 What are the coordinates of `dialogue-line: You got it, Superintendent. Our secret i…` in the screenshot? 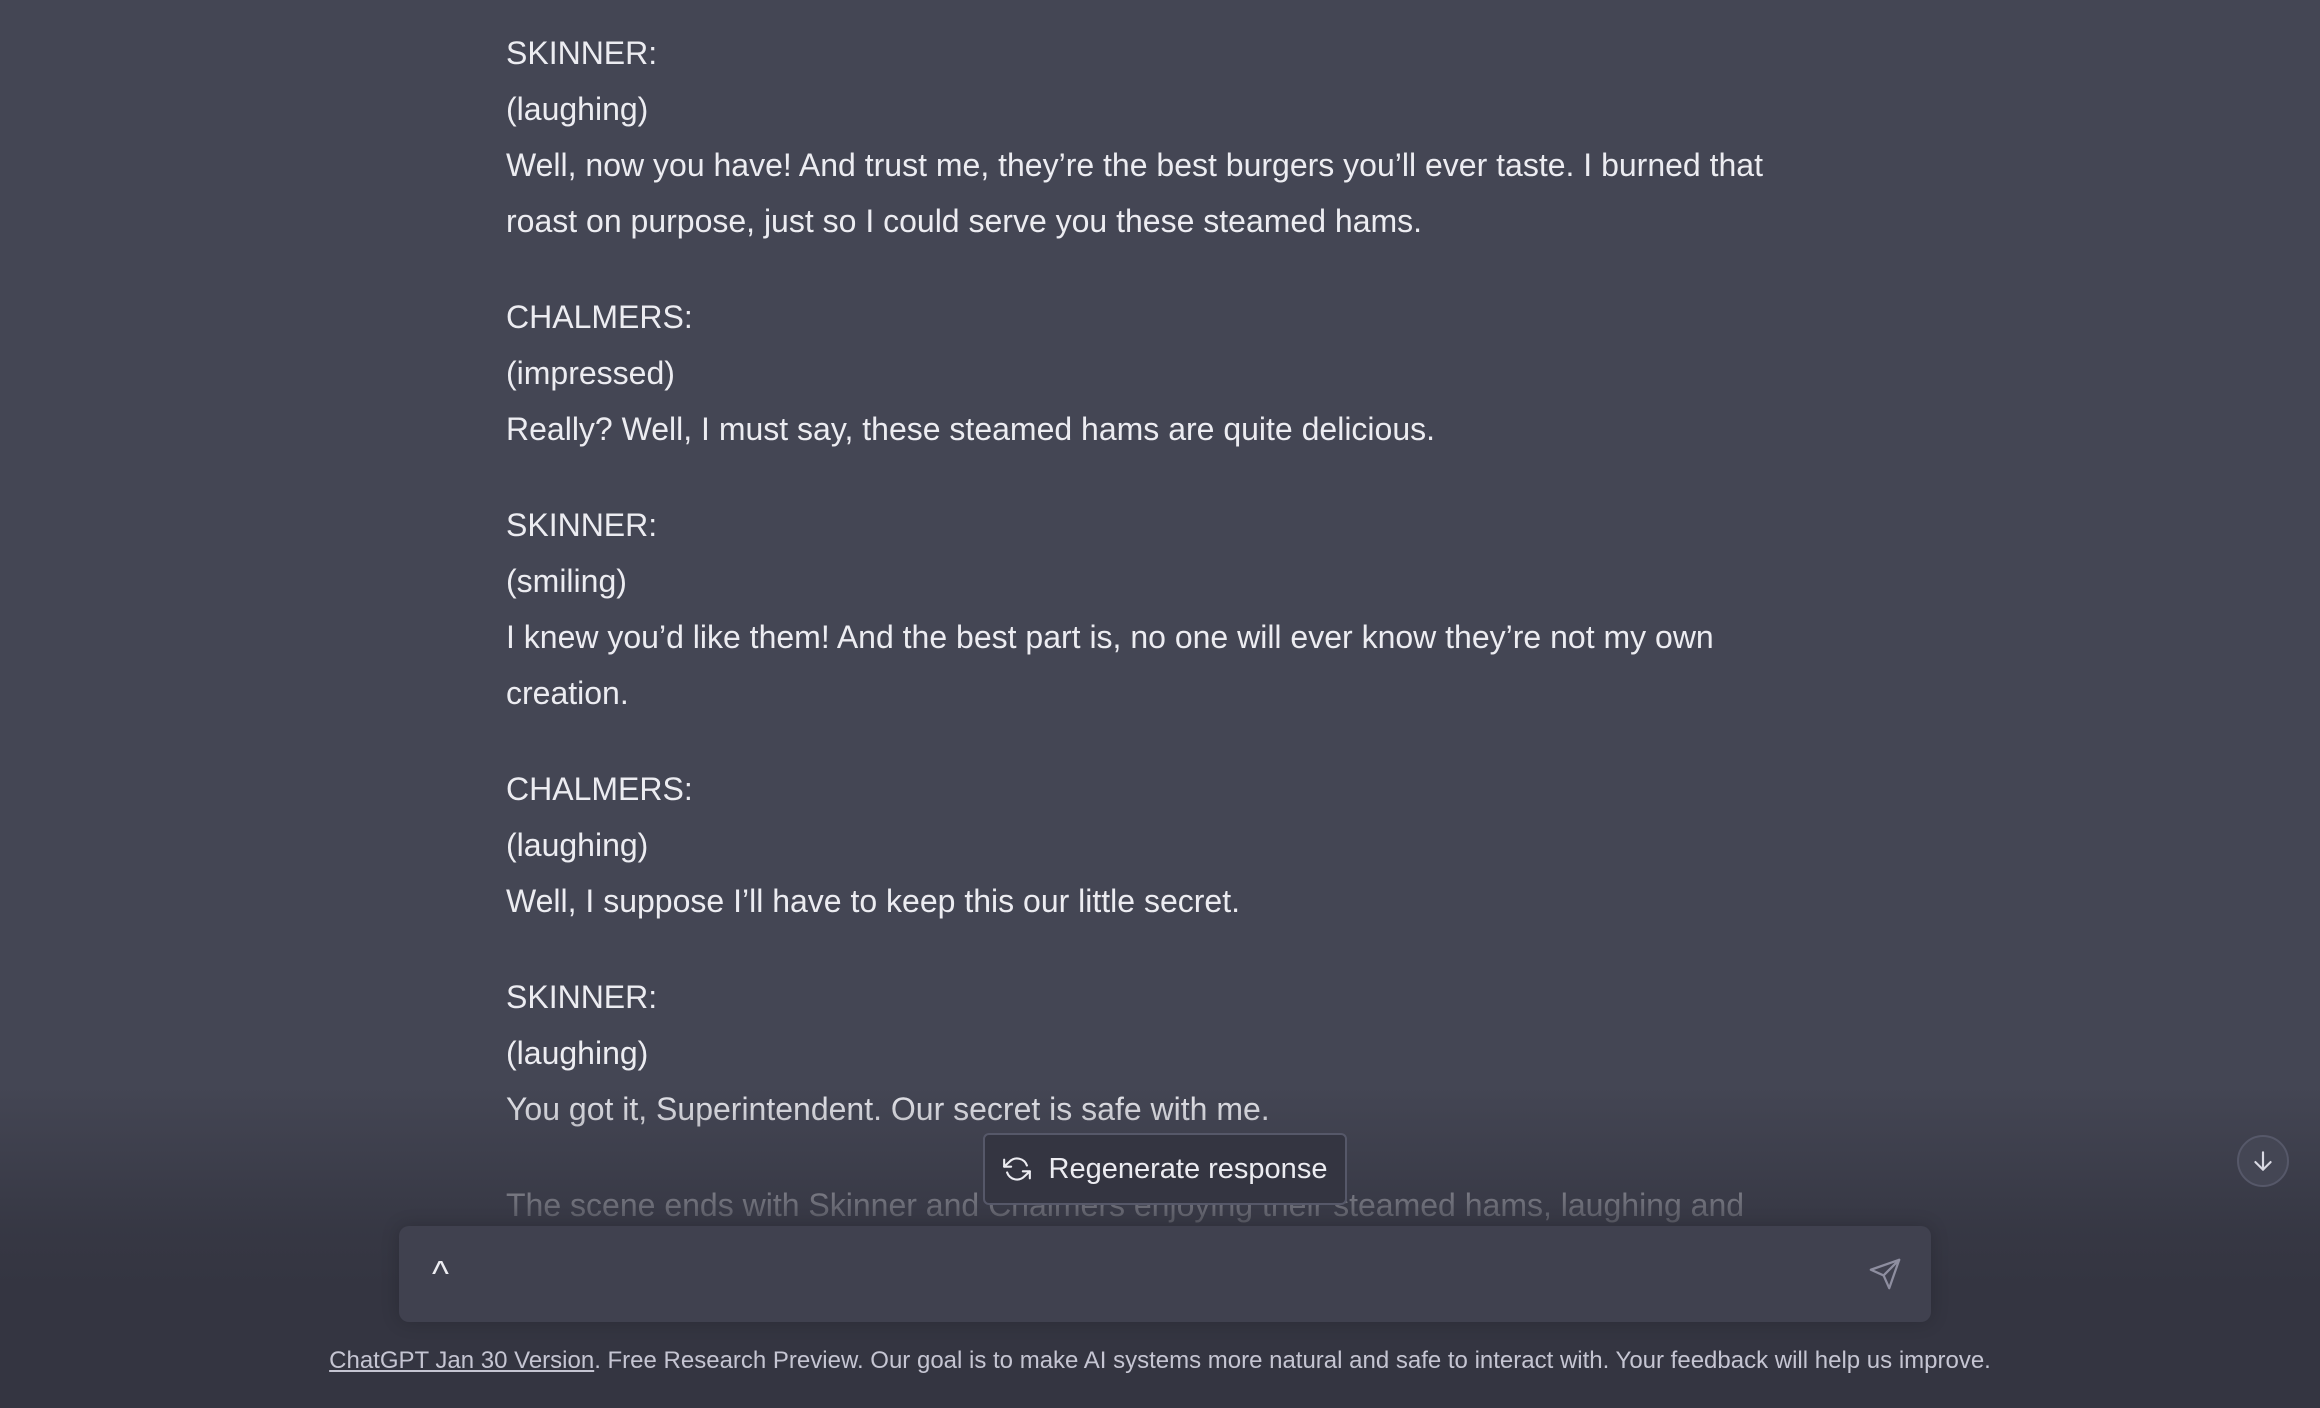 It's located at (888, 1109).